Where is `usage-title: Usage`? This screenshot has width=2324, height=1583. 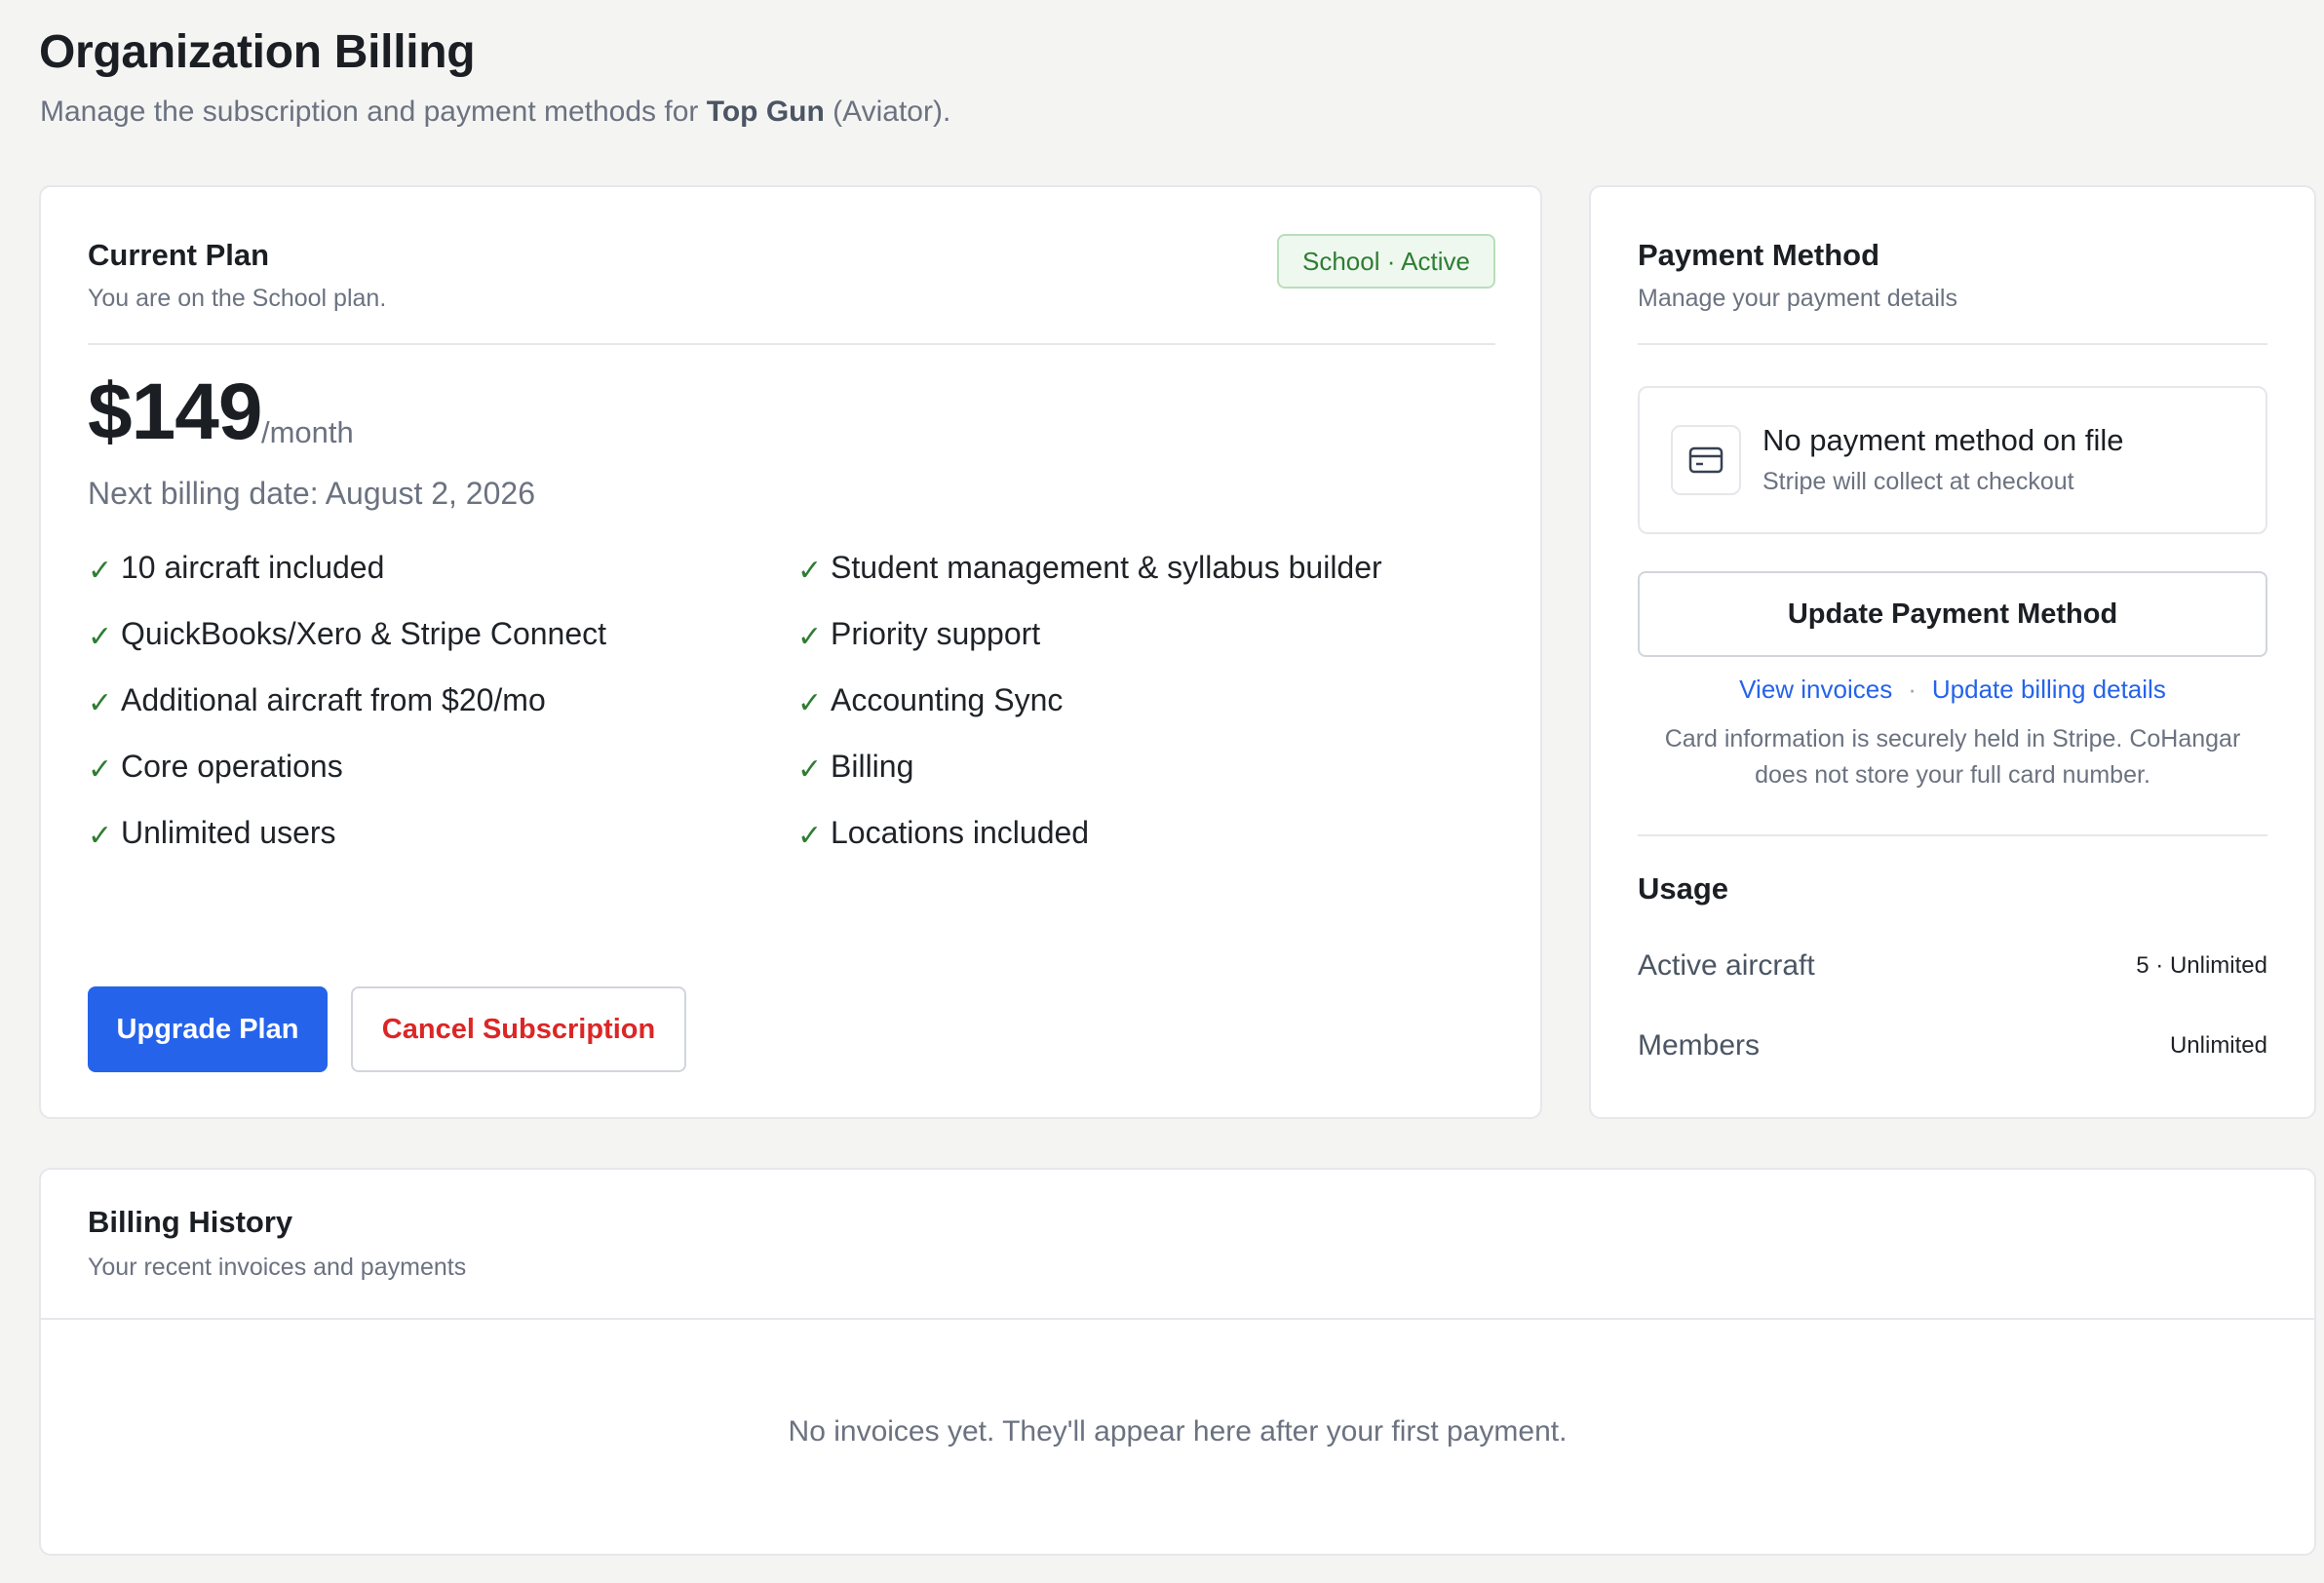 usage-title: Usage is located at coordinates (1683, 888).